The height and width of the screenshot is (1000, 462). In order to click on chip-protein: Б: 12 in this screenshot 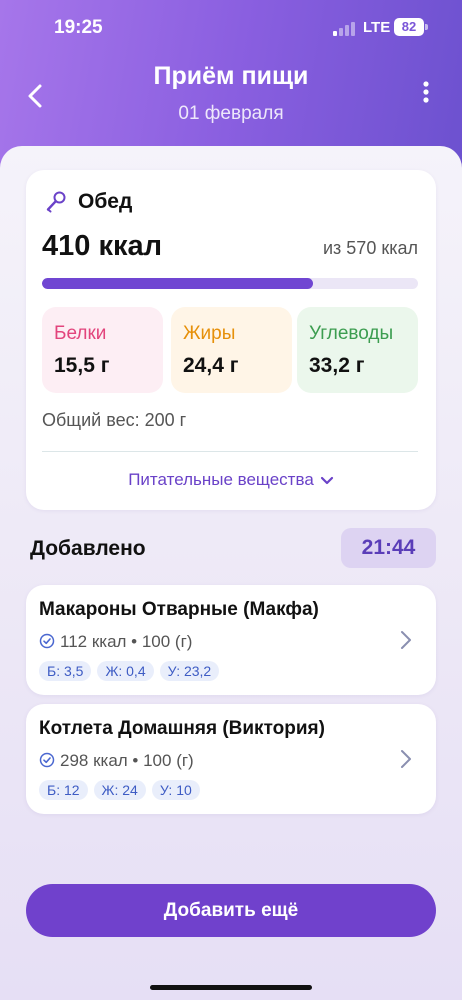, I will do `click(63, 790)`.